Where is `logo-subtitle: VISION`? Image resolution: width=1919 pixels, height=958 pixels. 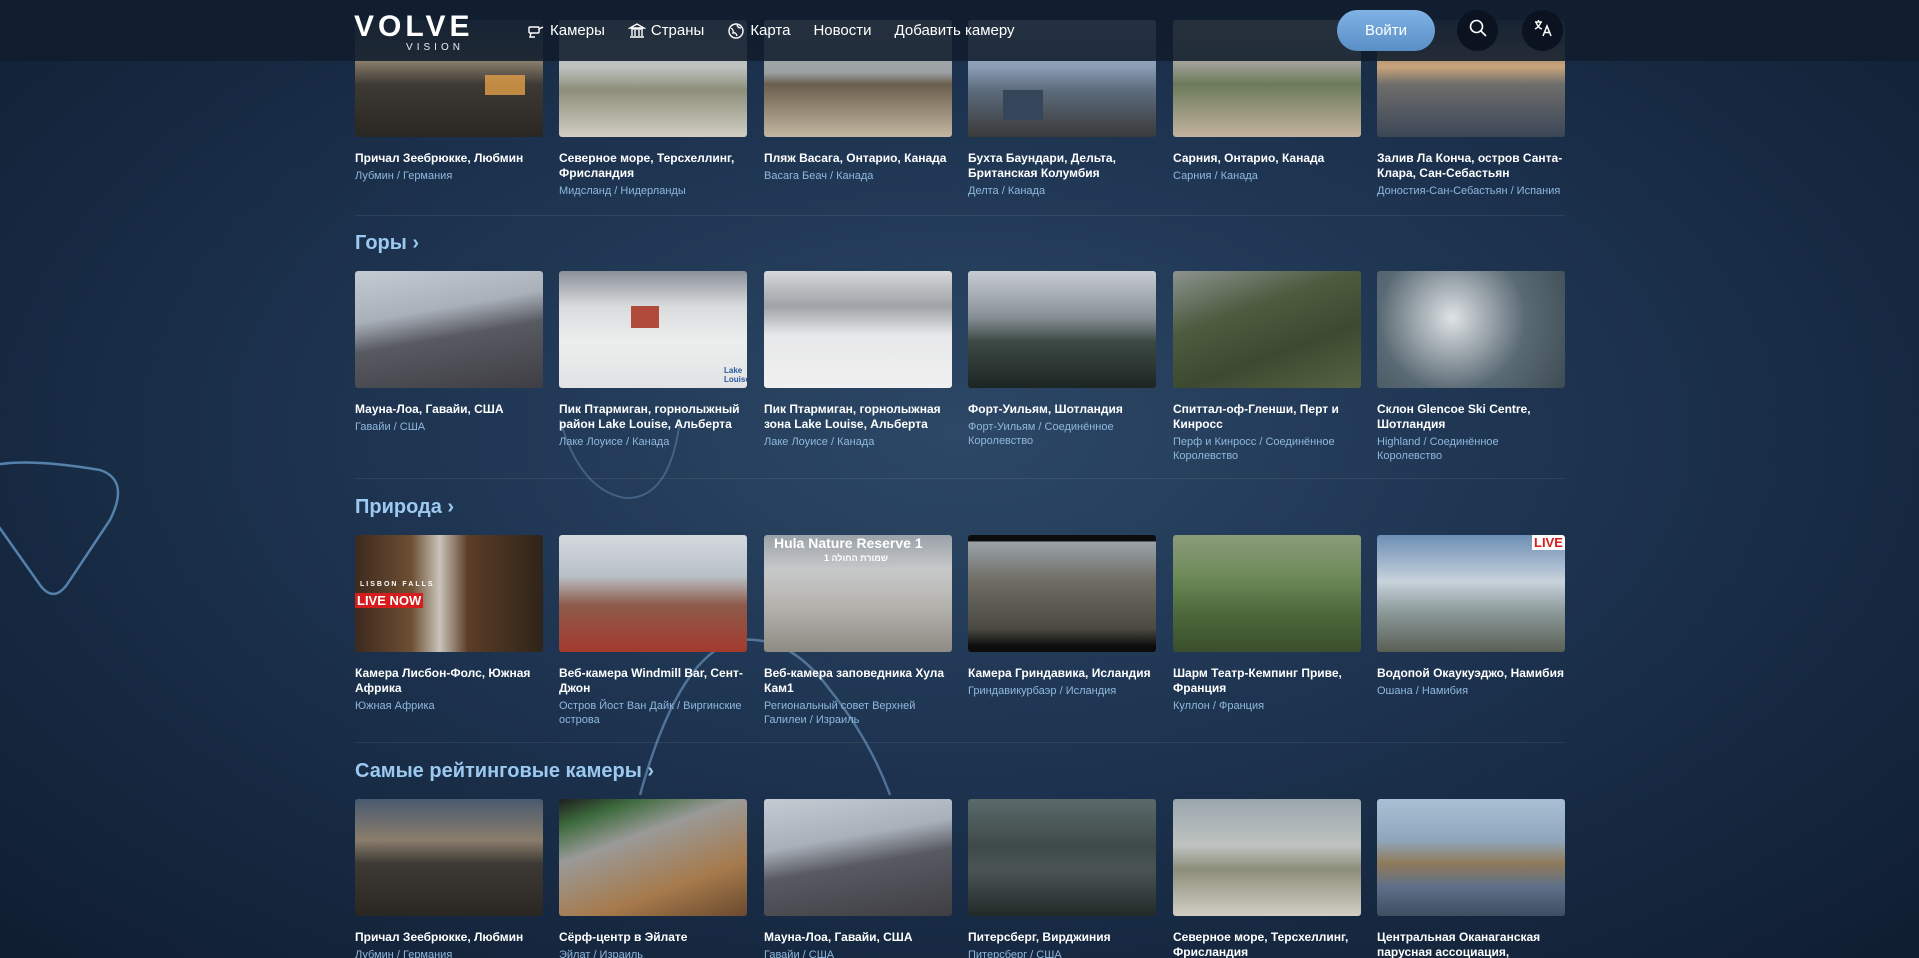 logo-subtitle: VISION is located at coordinates (435, 47).